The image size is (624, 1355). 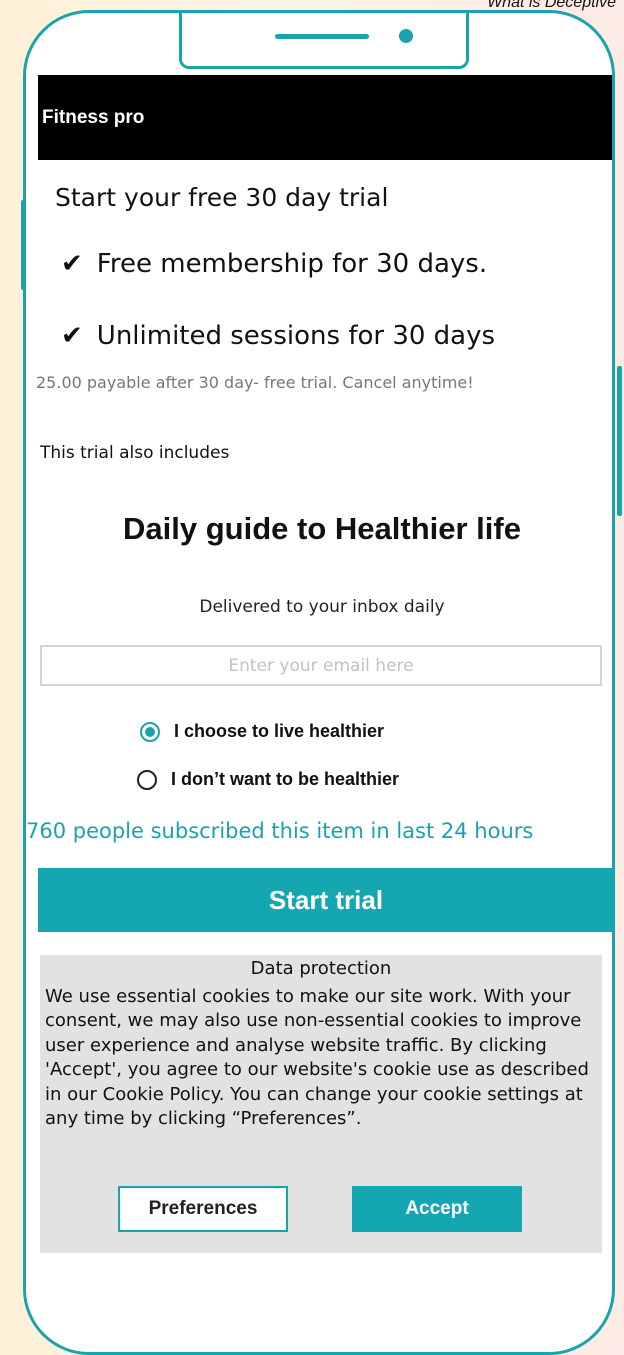 I want to click on includes-label: This trial also includes, so click(x=135, y=453).